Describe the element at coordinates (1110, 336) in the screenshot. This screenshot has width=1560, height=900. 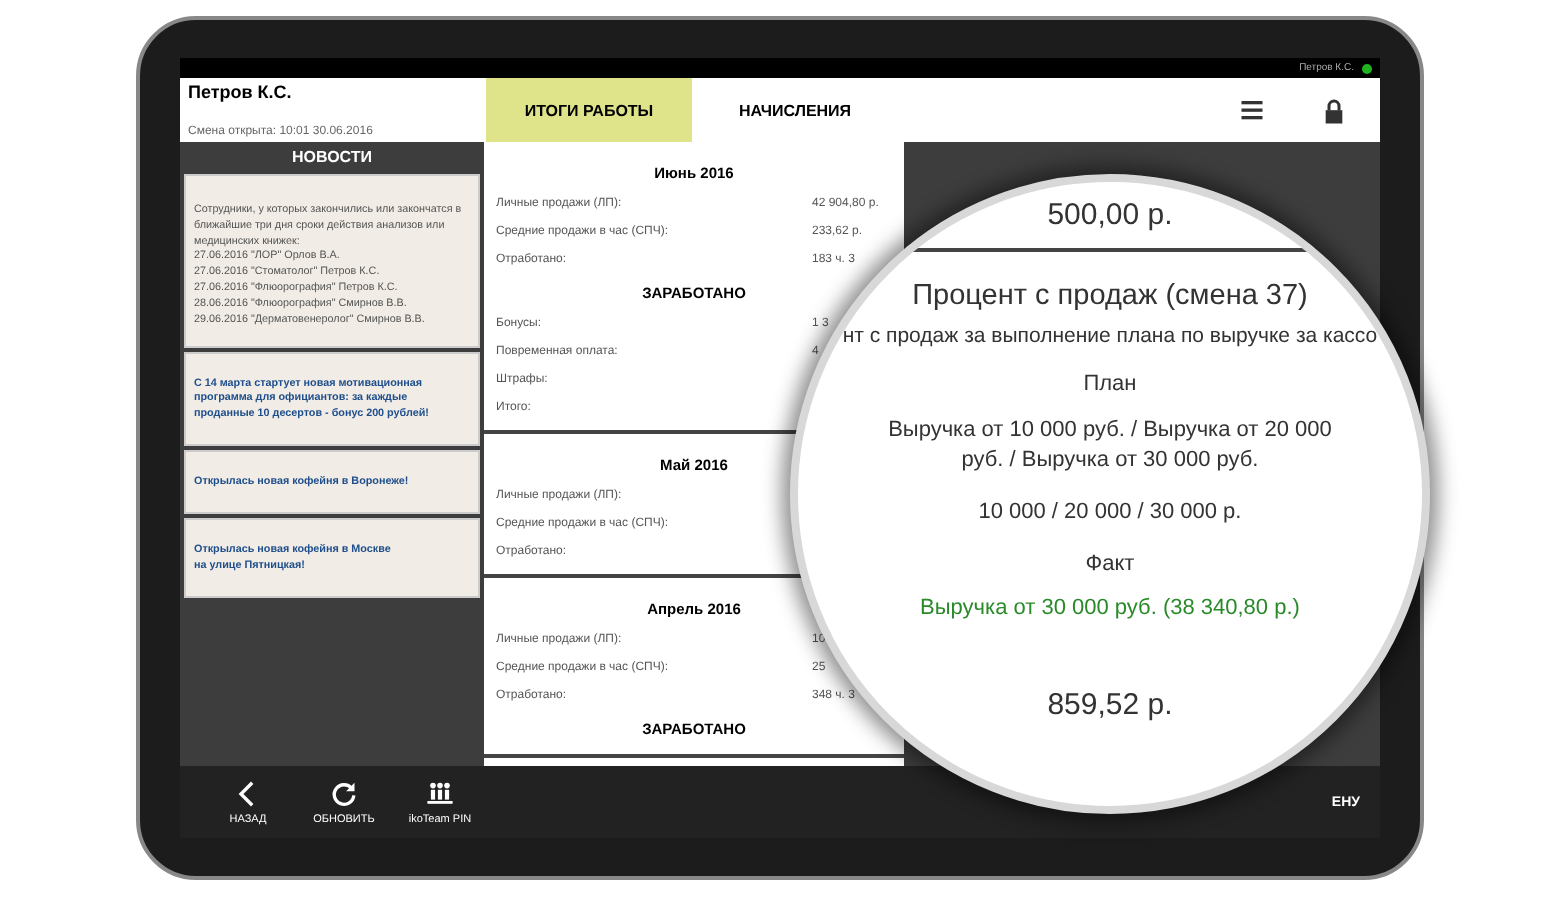
I see `bonus-description: нт с продаж за выполнение плана по выручке за кассо` at that location.